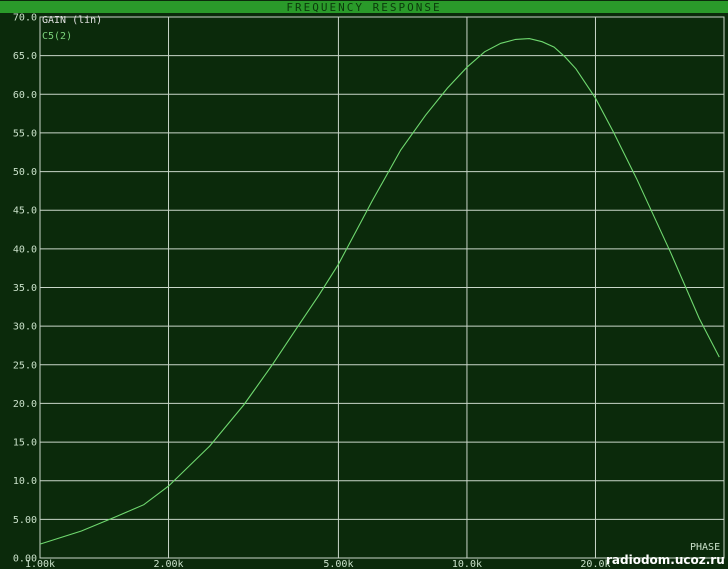 Image resolution: width=728 pixels, height=569 pixels. Describe the element at coordinates (25, 95) in the screenshot. I see `y-tick-label: 60.0` at that location.